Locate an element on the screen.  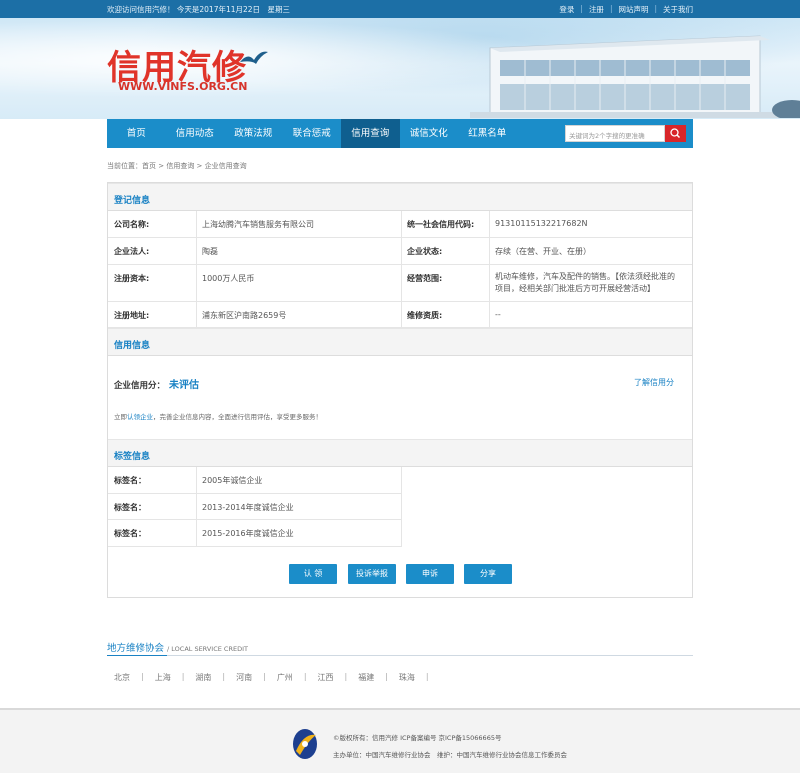
claim-tip: 立即认领企业，完善企业信息内容，全面进行信用评估，享受更多服务！ is located at coordinates (218, 416).